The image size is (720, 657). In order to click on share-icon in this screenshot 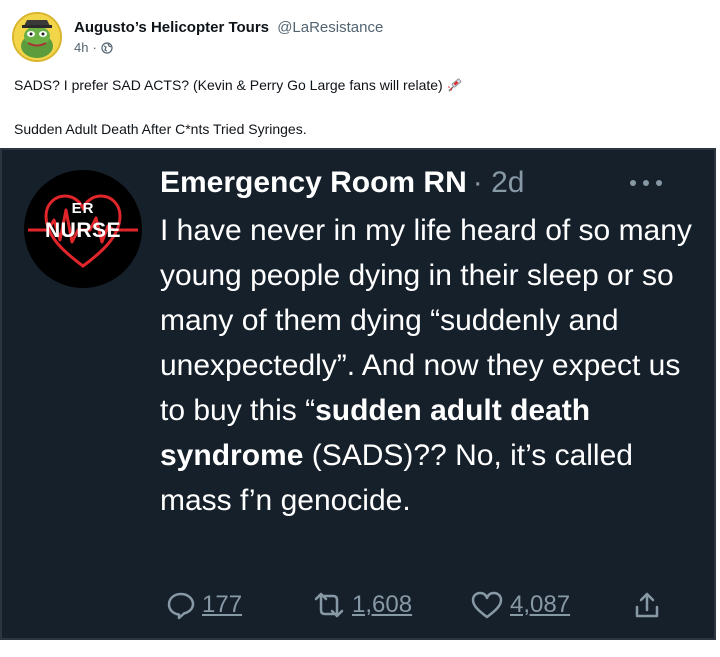, I will do `click(647, 605)`.